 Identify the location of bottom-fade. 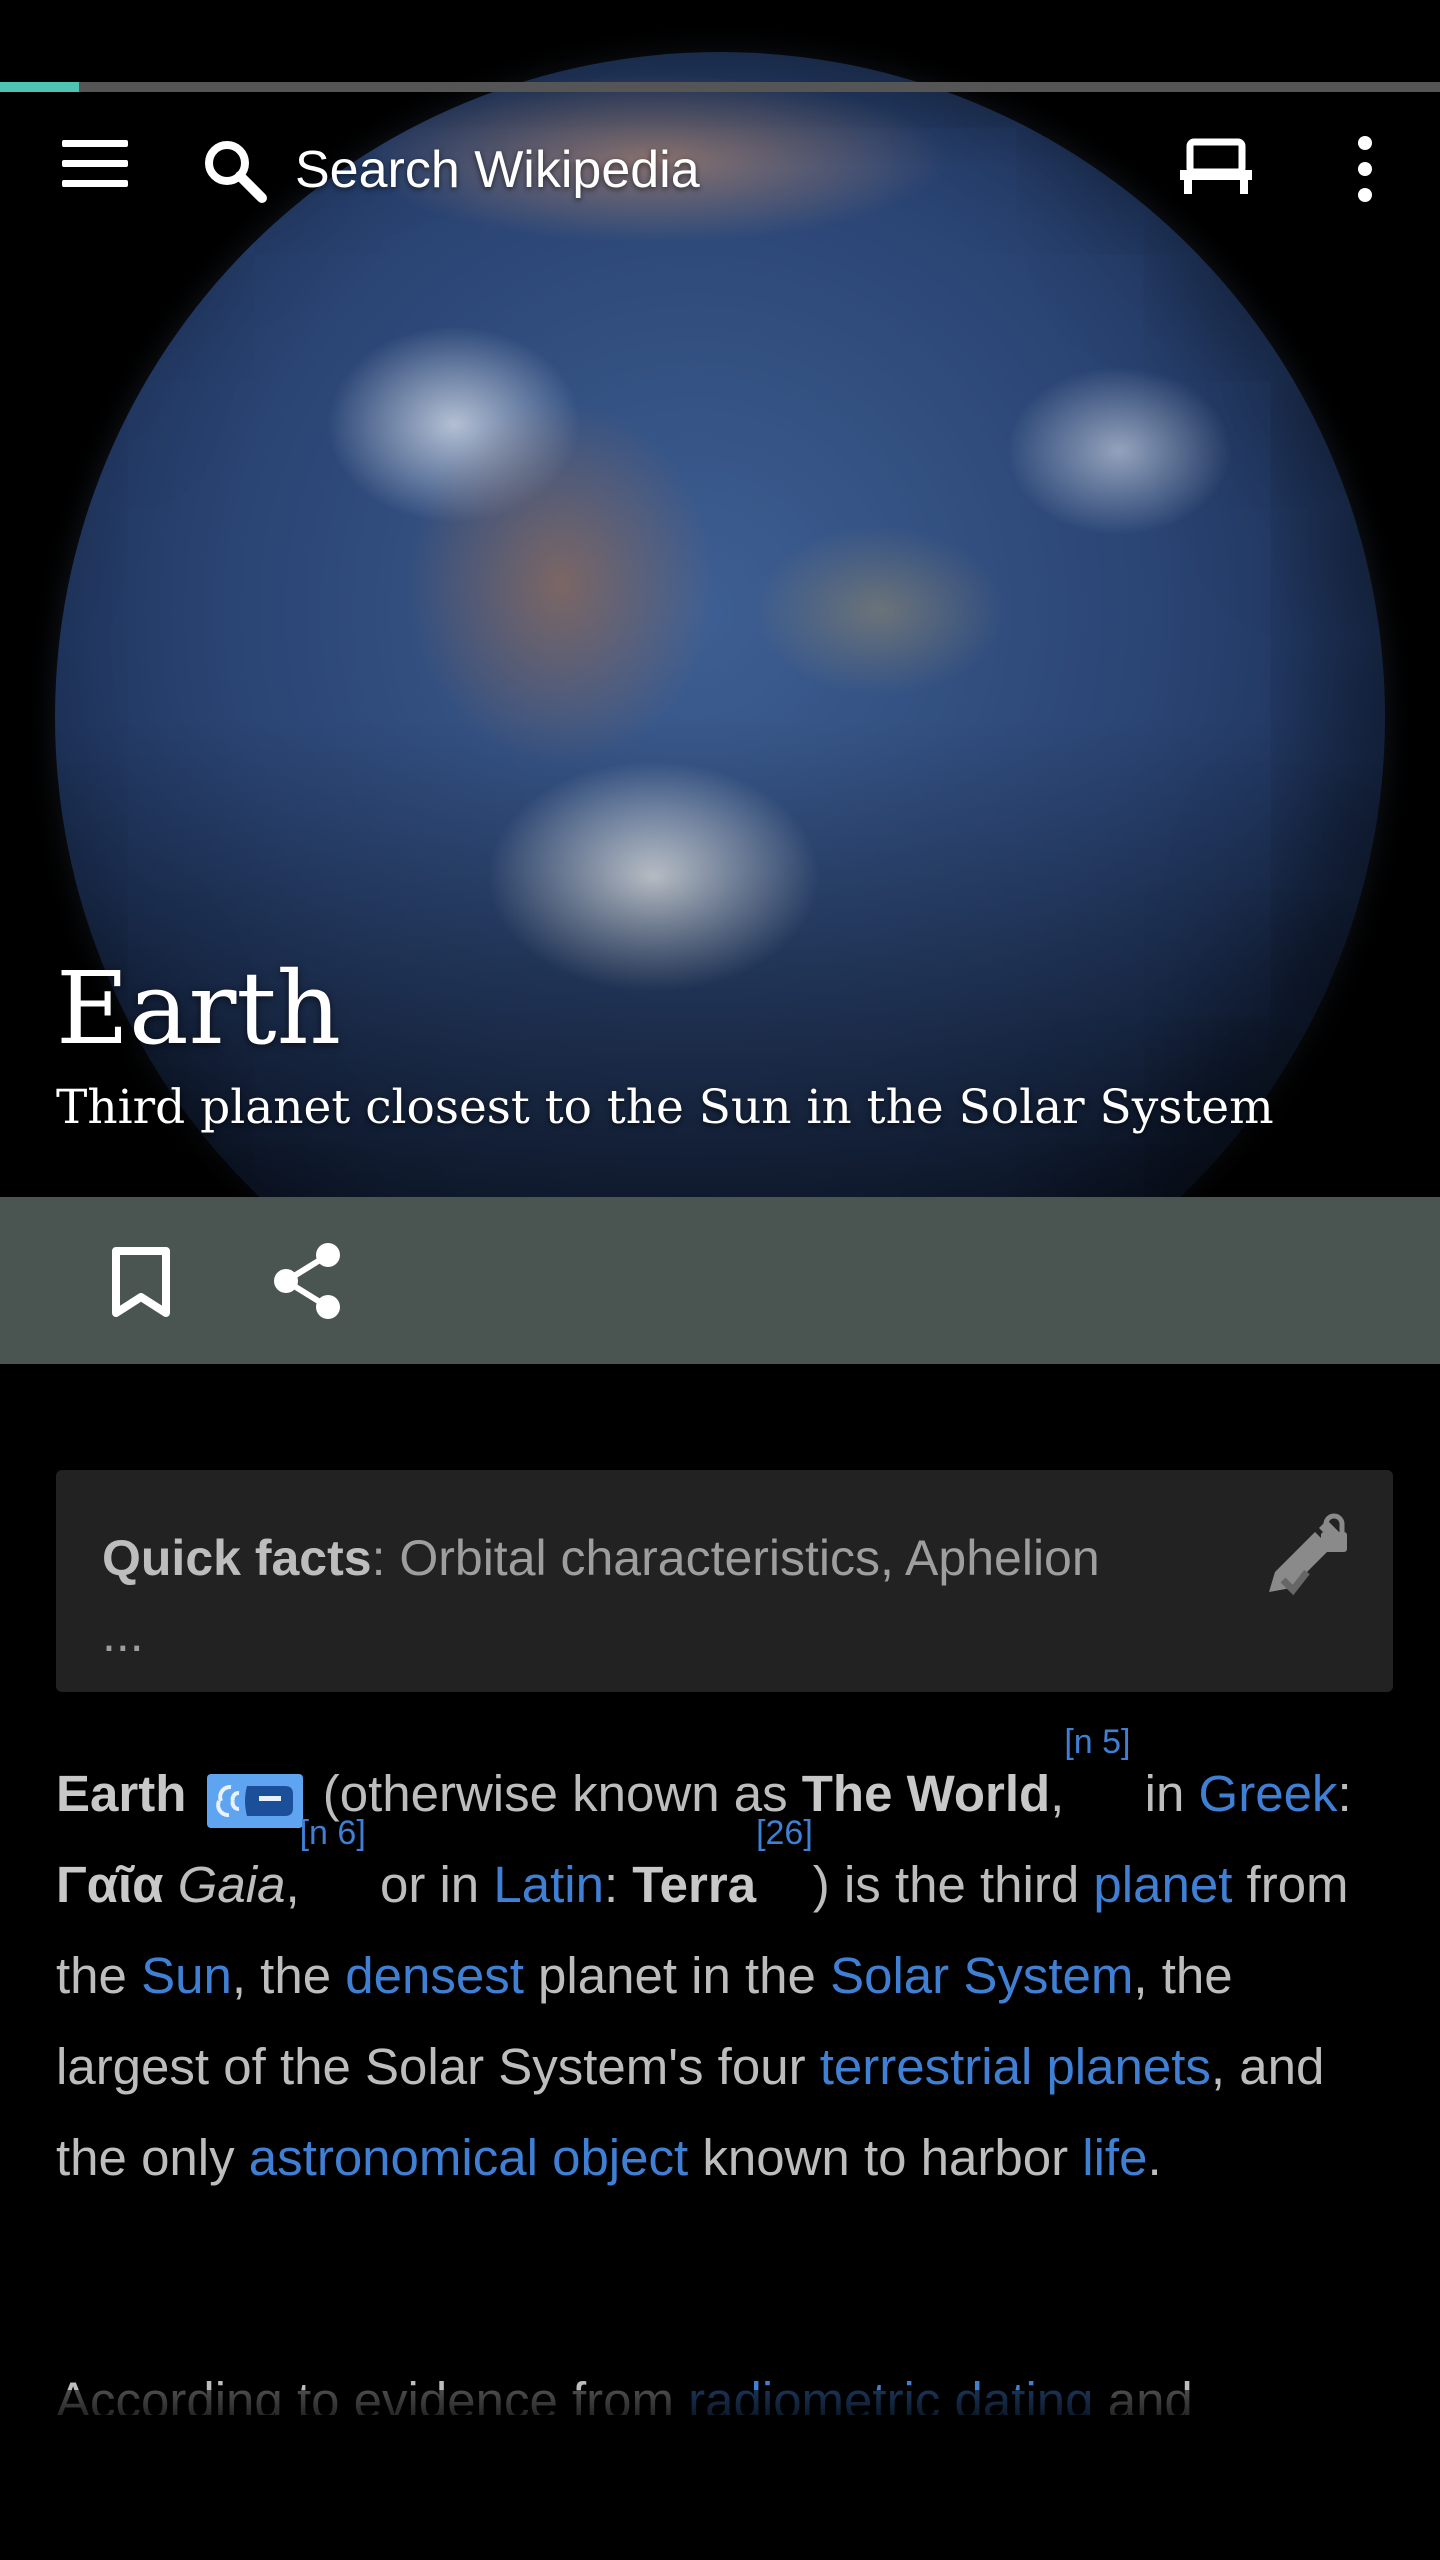
(720, 2475).